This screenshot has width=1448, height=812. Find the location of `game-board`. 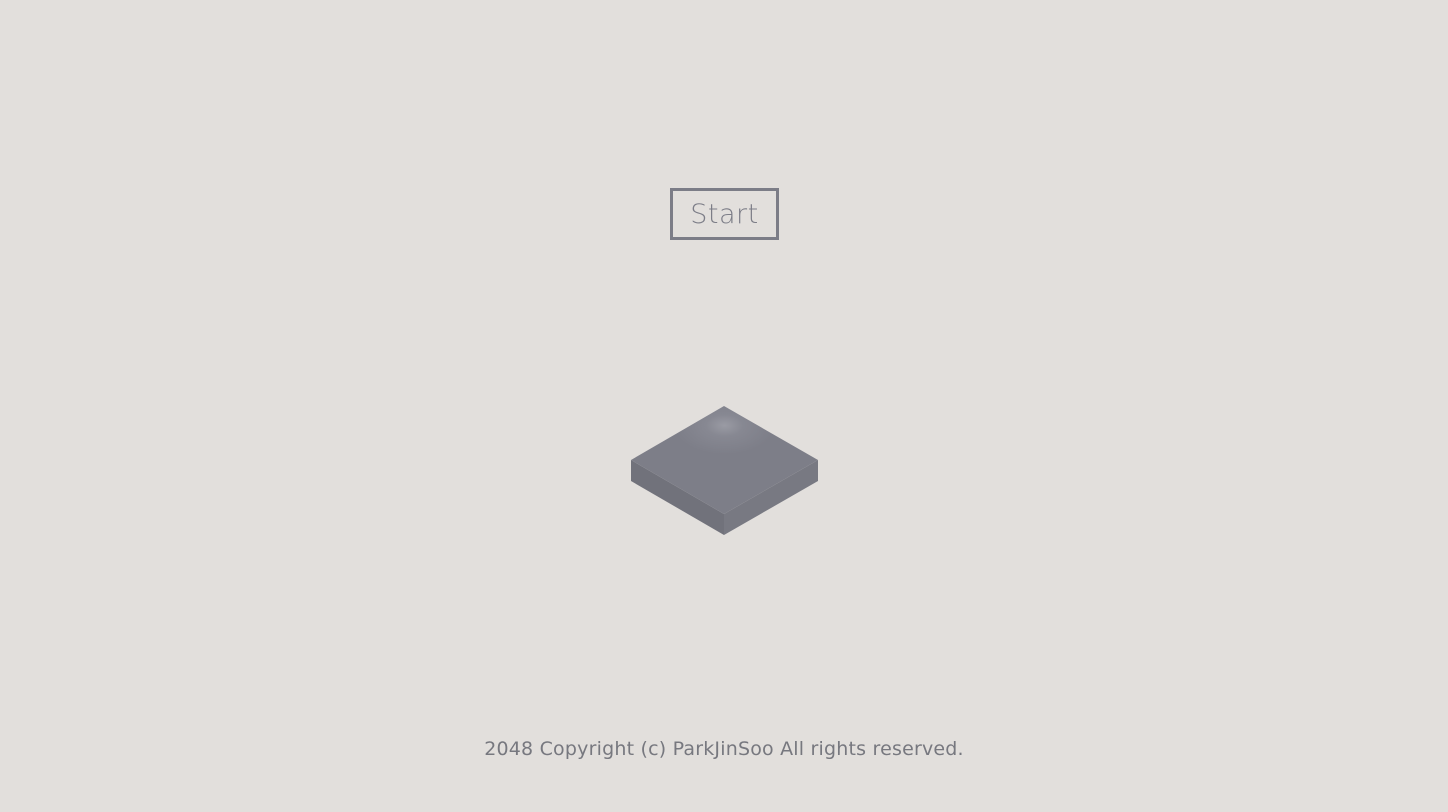

game-board is located at coordinates (724, 471).